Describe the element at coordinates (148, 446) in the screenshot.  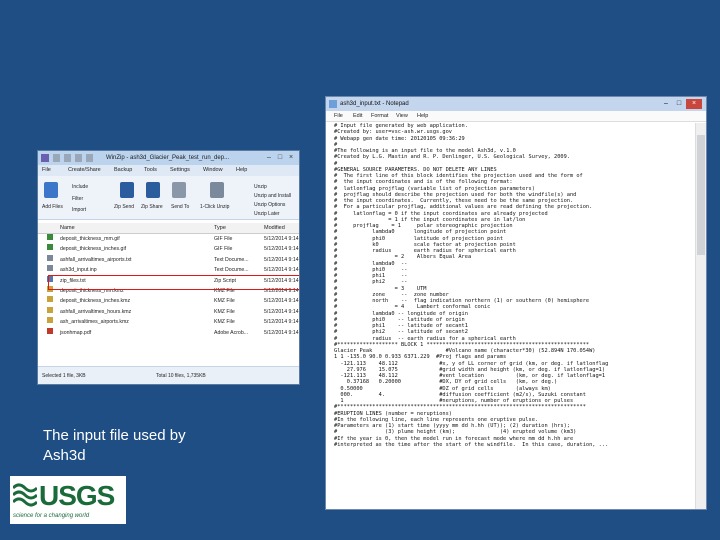
I see `slide-caption: The input file used by Ash3d` at that location.